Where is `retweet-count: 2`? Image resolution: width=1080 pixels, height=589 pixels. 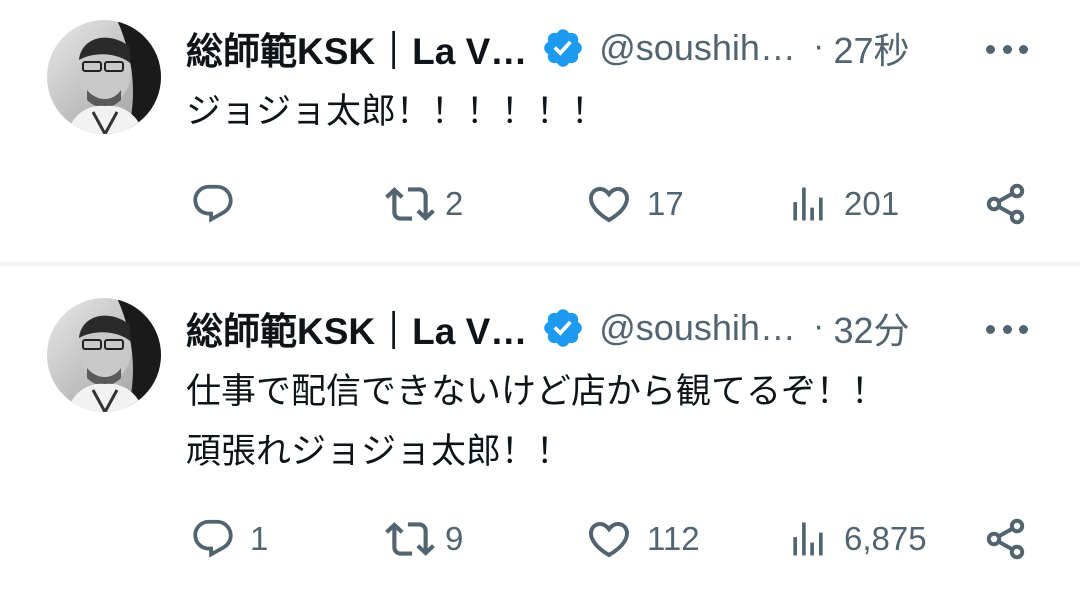 retweet-count: 2 is located at coordinates (454, 203).